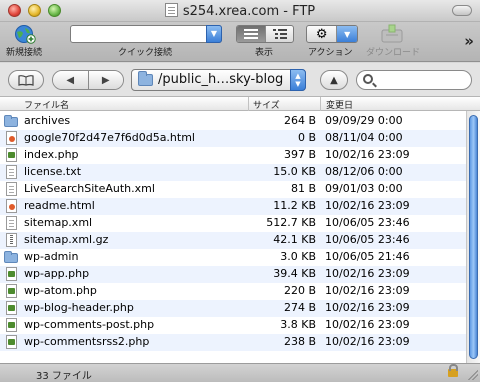  I want to click on view-mode-control, so click(265, 34).